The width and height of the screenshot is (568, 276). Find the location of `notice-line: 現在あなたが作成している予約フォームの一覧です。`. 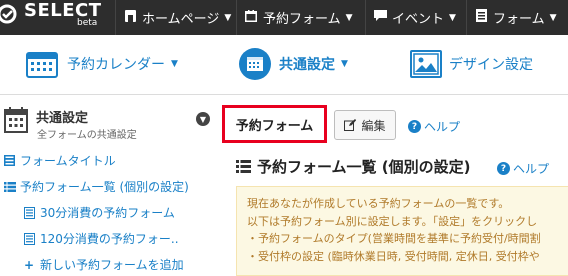

notice-line: 現在あなたが作成している予約フォームの一覧です。 is located at coordinates (378, 203).